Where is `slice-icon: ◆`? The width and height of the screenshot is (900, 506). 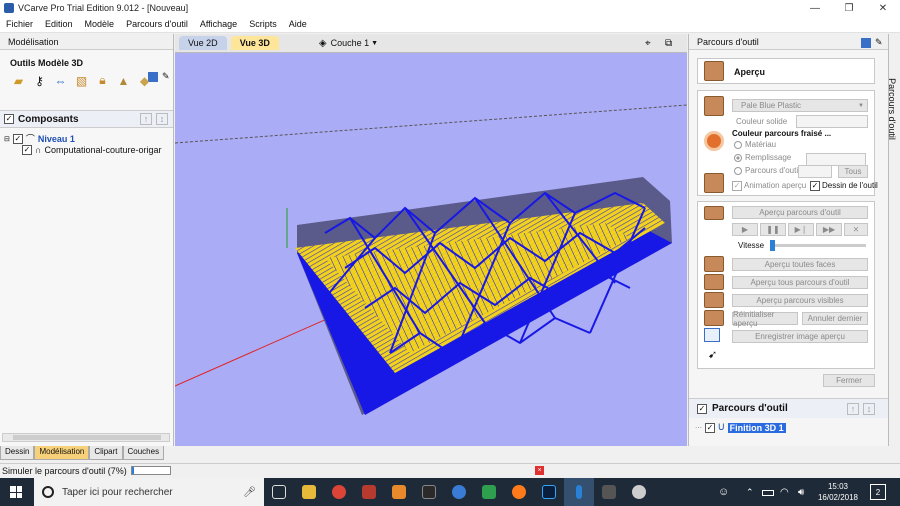
slice-icon: ◆ is located at coordinates (144, 80).